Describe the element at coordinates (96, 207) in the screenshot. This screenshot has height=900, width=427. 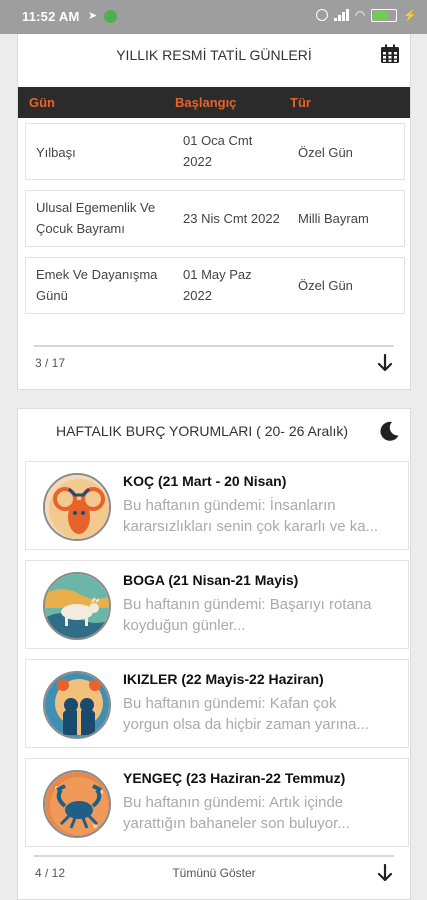
I see `holiday-name: Ulusal Egemenlik Ve` at that location.